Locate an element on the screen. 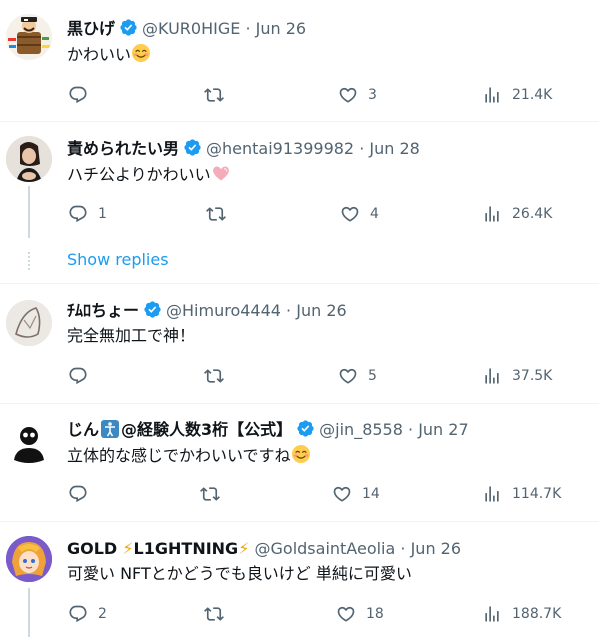 The width and height of the screenshot is (599, 637). user-handle: @KUR0HIGE is located at coordinates (191, 28).